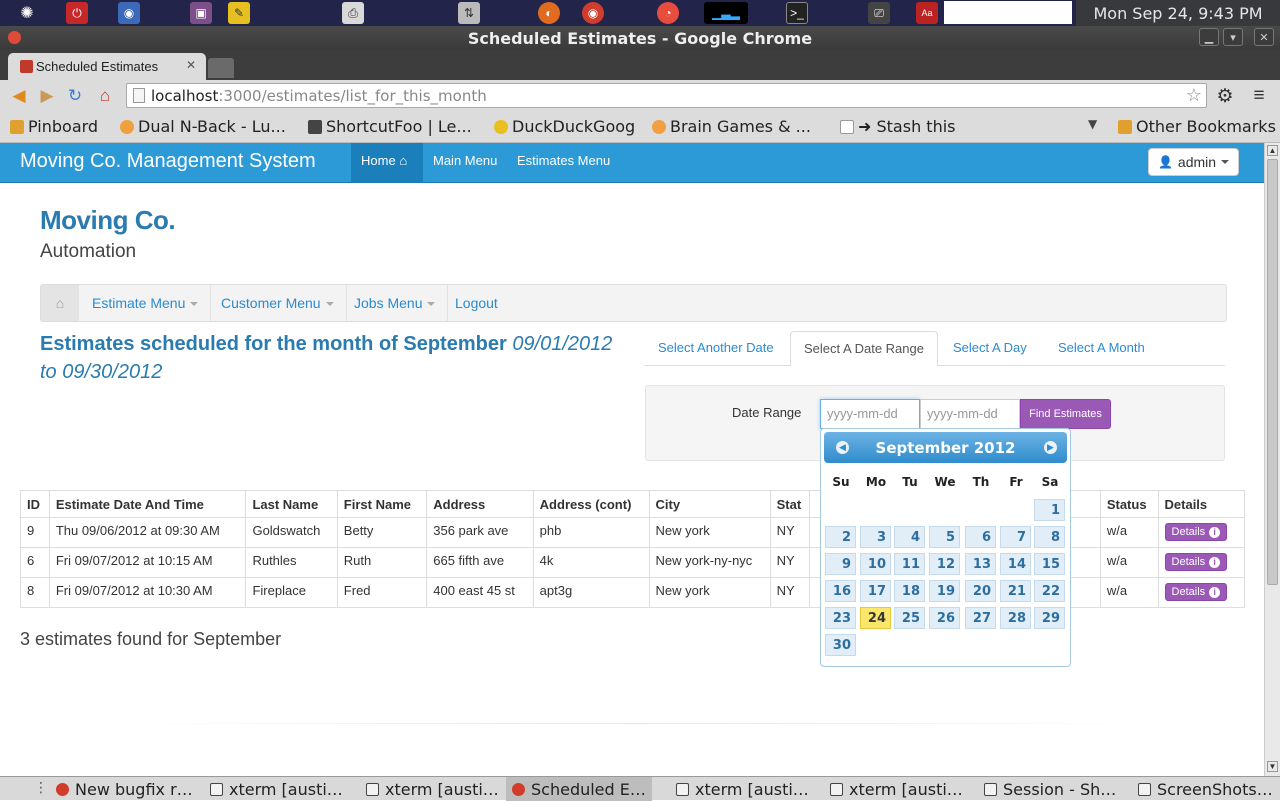 This screenshot has width=1280, height=801. Describe the element at coordinates (1015, 618) in the screenshot. I see `calendar-day: 28` at that location.